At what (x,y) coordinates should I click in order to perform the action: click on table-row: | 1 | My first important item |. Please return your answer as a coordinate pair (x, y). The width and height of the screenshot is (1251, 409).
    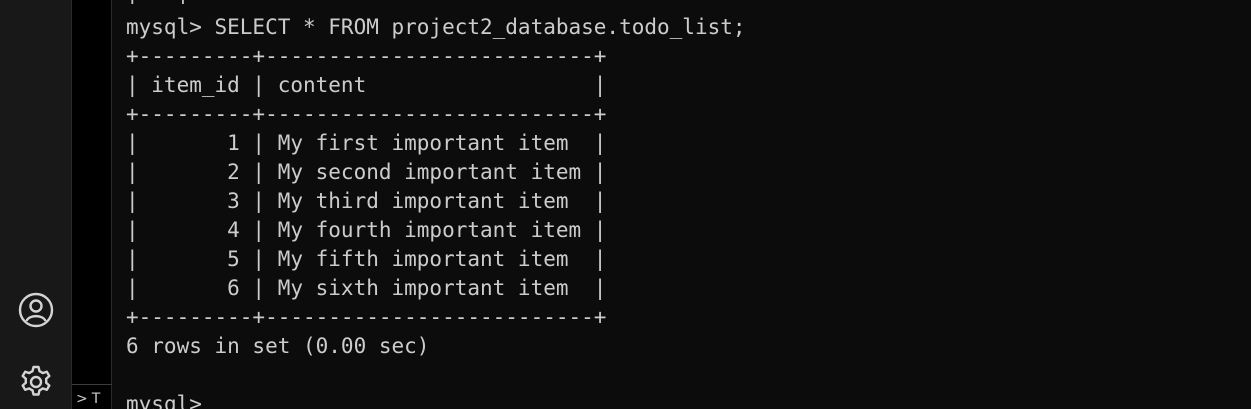
    Looking at the image, I should click on (366, 143).